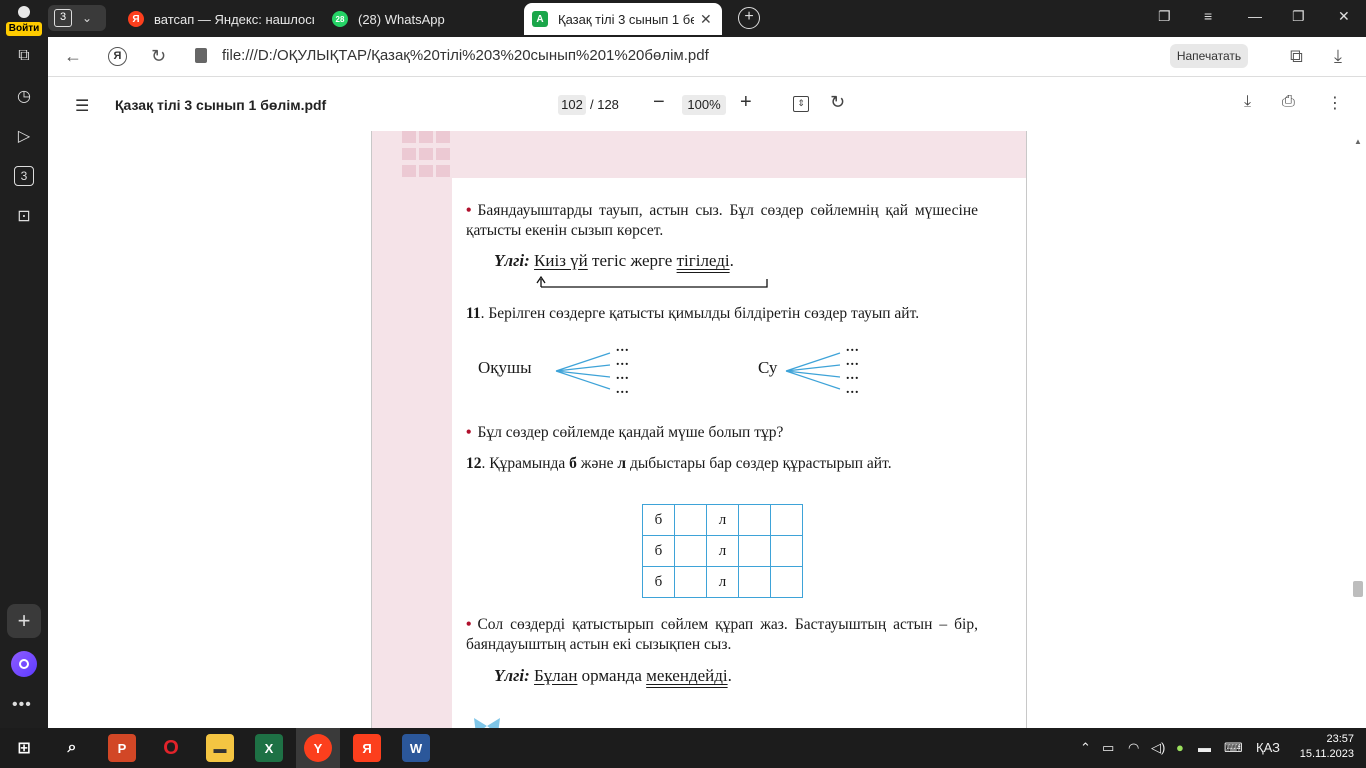  Describe the element at coordinates (171, 748) in the screenshot. I see `opera-icon: O` at that location.